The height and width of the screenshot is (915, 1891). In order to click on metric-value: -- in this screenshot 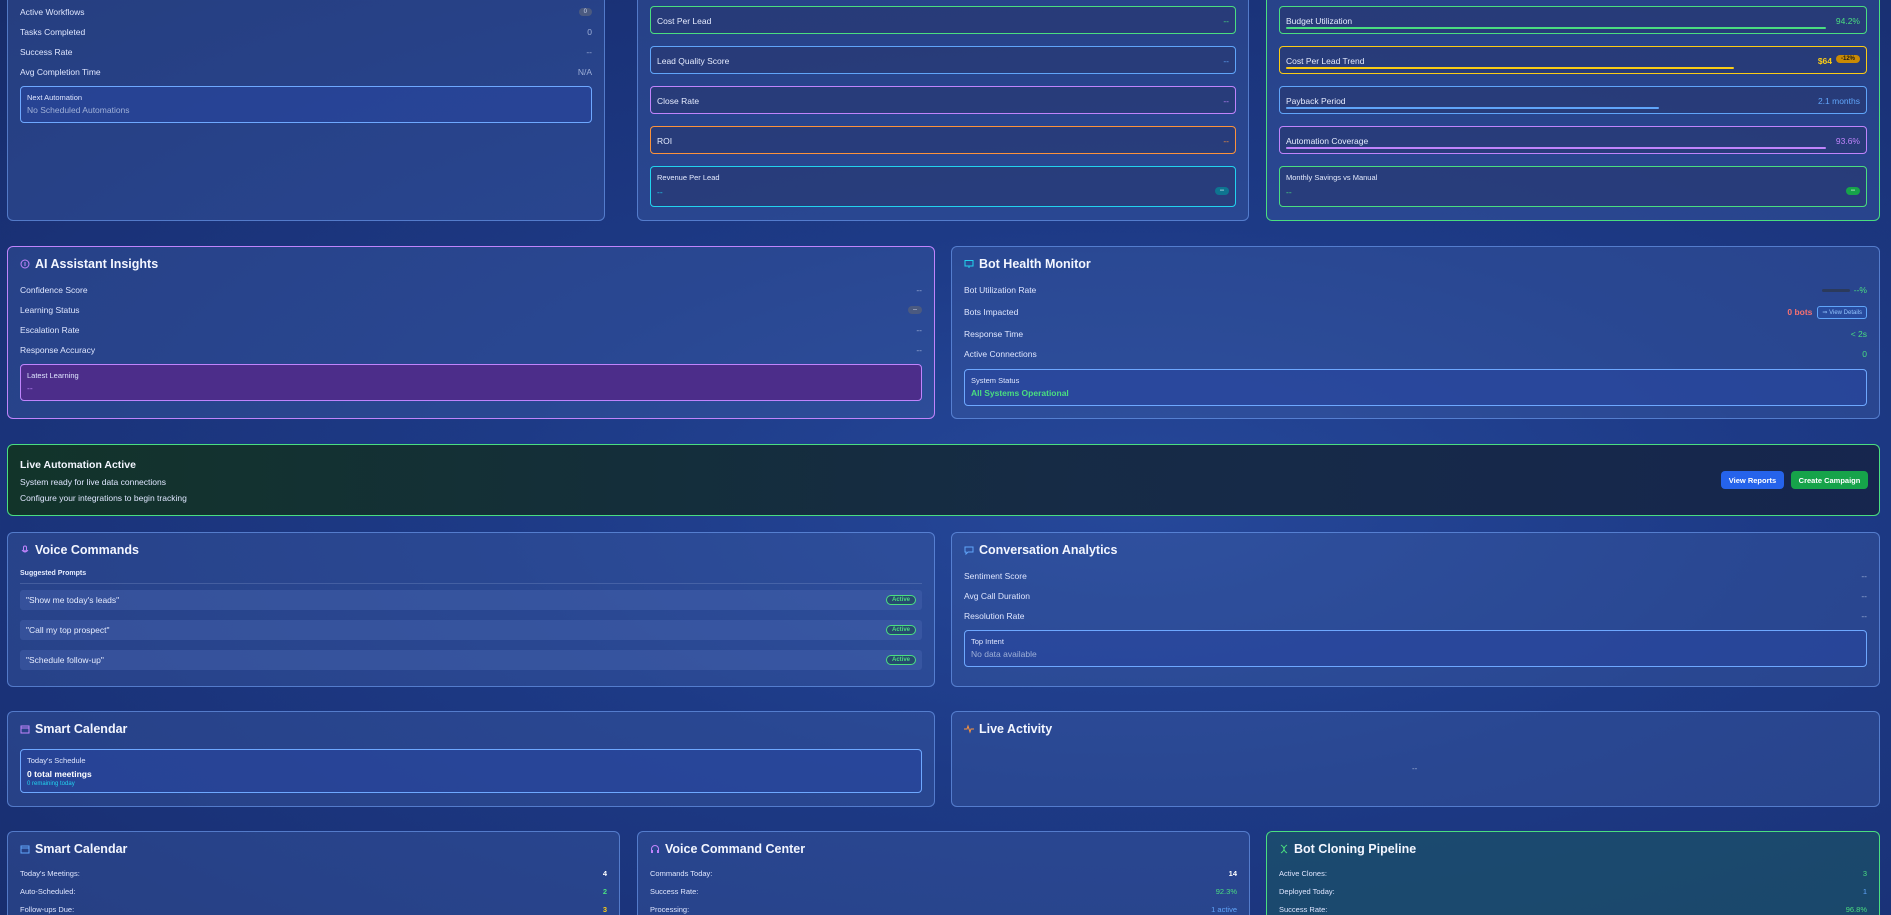, I will do `click(1226, 141)`.